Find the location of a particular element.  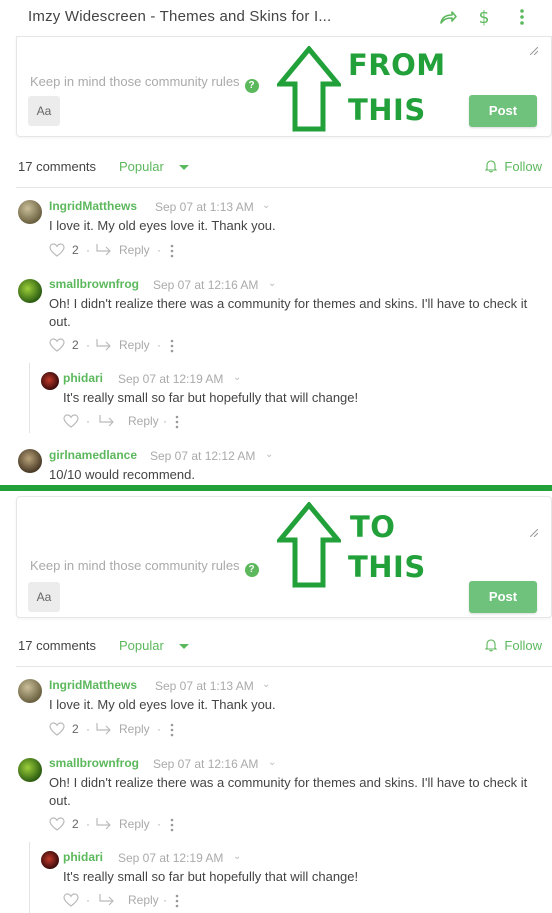

comparison-divider is located at coordinates (276, 488).